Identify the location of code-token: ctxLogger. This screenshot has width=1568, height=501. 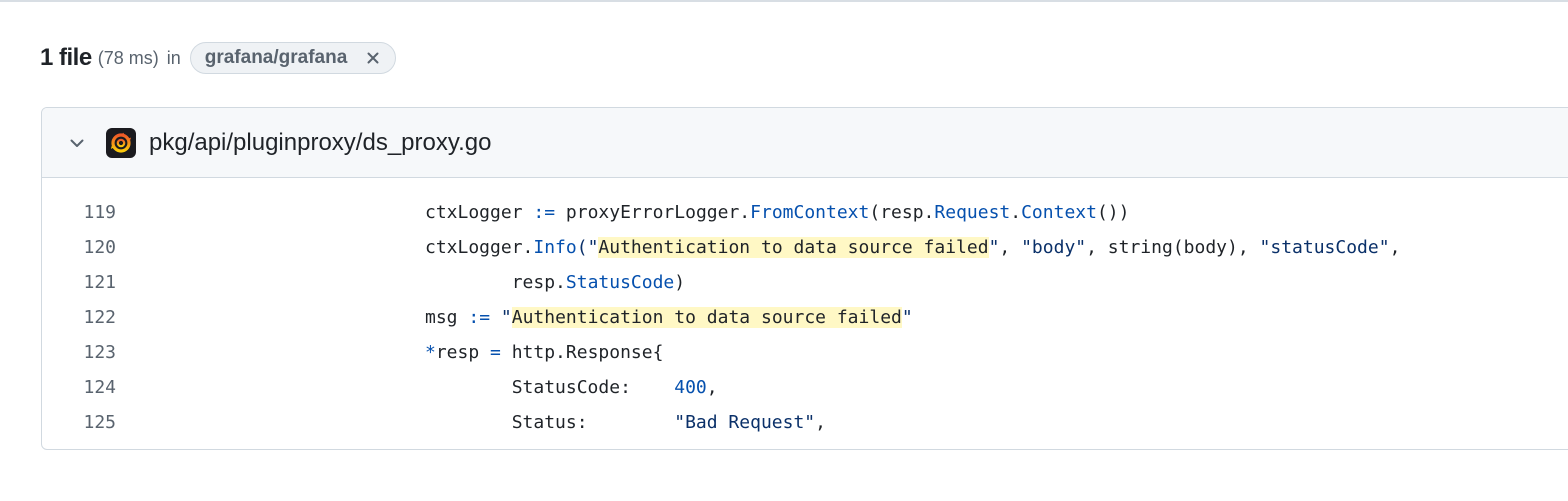
(479, 212).